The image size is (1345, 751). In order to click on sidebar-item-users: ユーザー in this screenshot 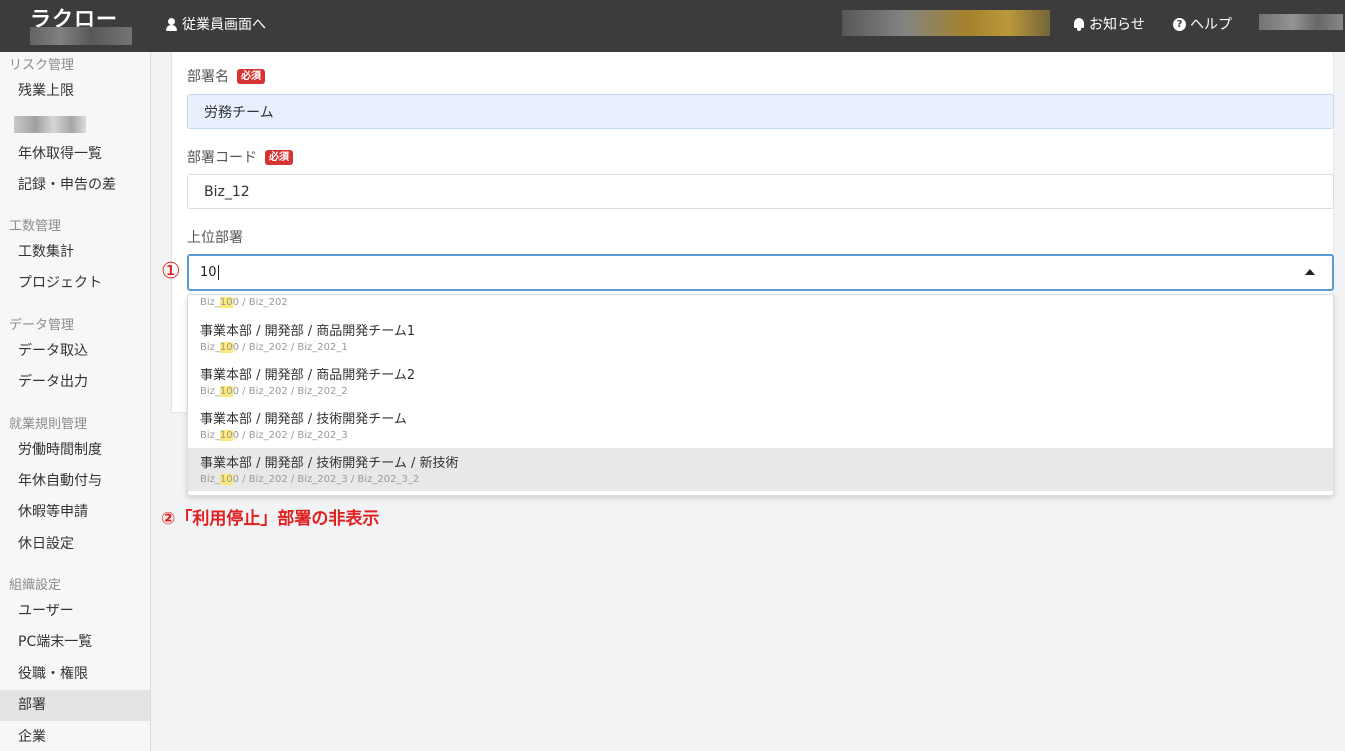, I will do `click(75, 611)`.